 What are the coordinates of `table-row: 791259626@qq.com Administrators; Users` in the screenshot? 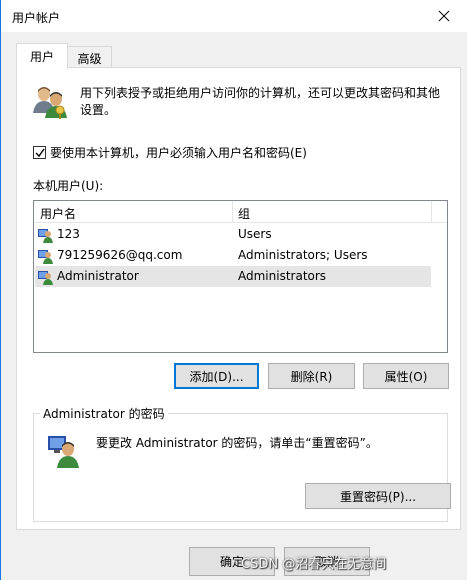 It's located at (233, 255).